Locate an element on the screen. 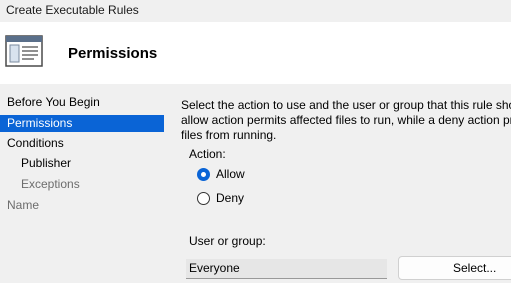 Image resolution: width=511 pixels, height=283 pixels. title-bar: Create Executable Rules is located at coordinates (255, 11).